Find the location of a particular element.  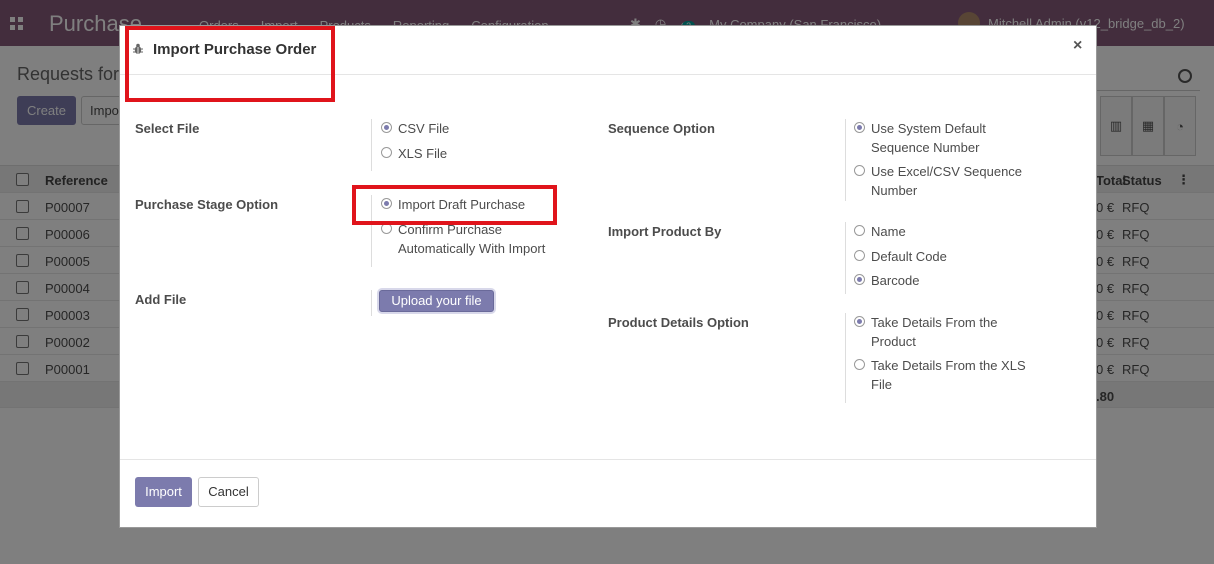

radio-csv-file: CSV File is located at coordinates (415, 128).